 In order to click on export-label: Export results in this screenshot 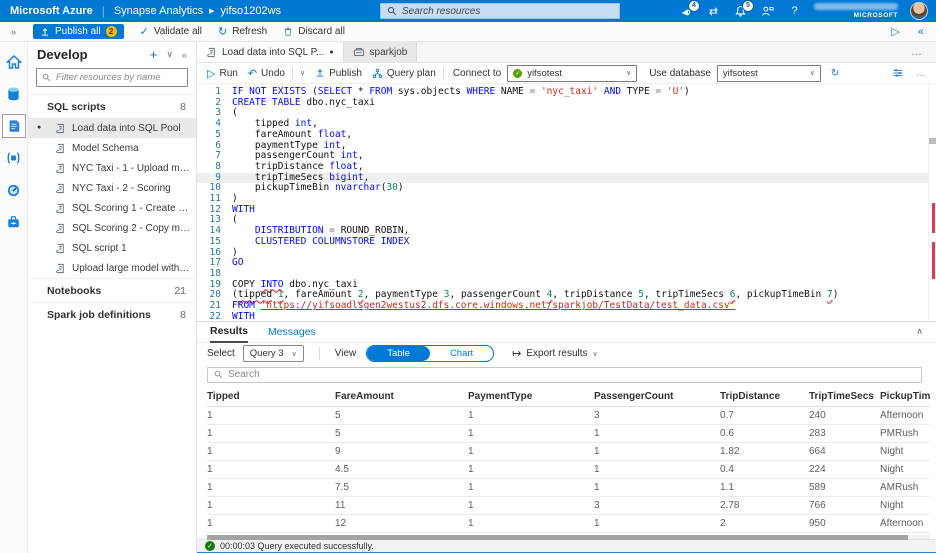, I will do `click(557, 354)`.